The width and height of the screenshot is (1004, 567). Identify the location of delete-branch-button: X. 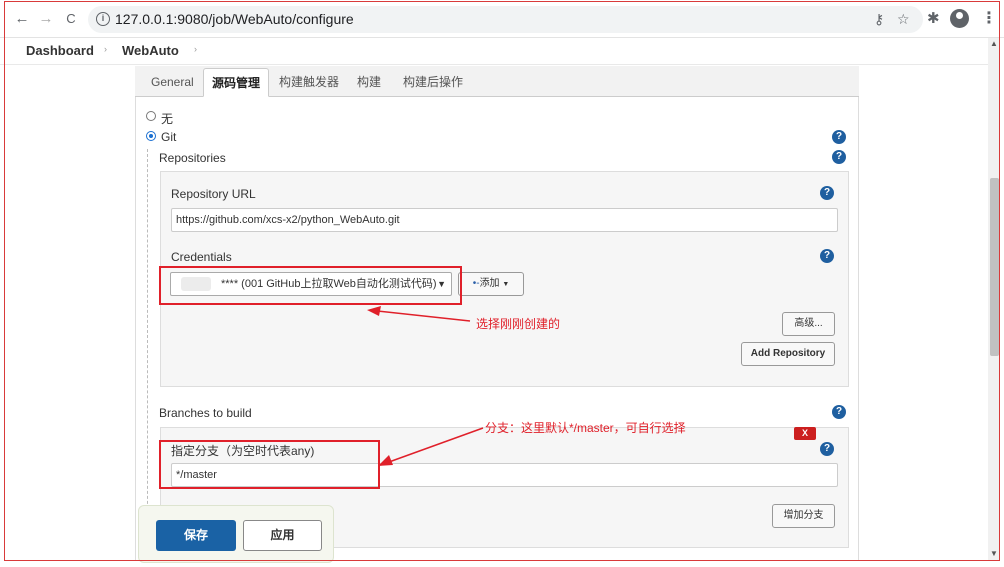
(805, 433).